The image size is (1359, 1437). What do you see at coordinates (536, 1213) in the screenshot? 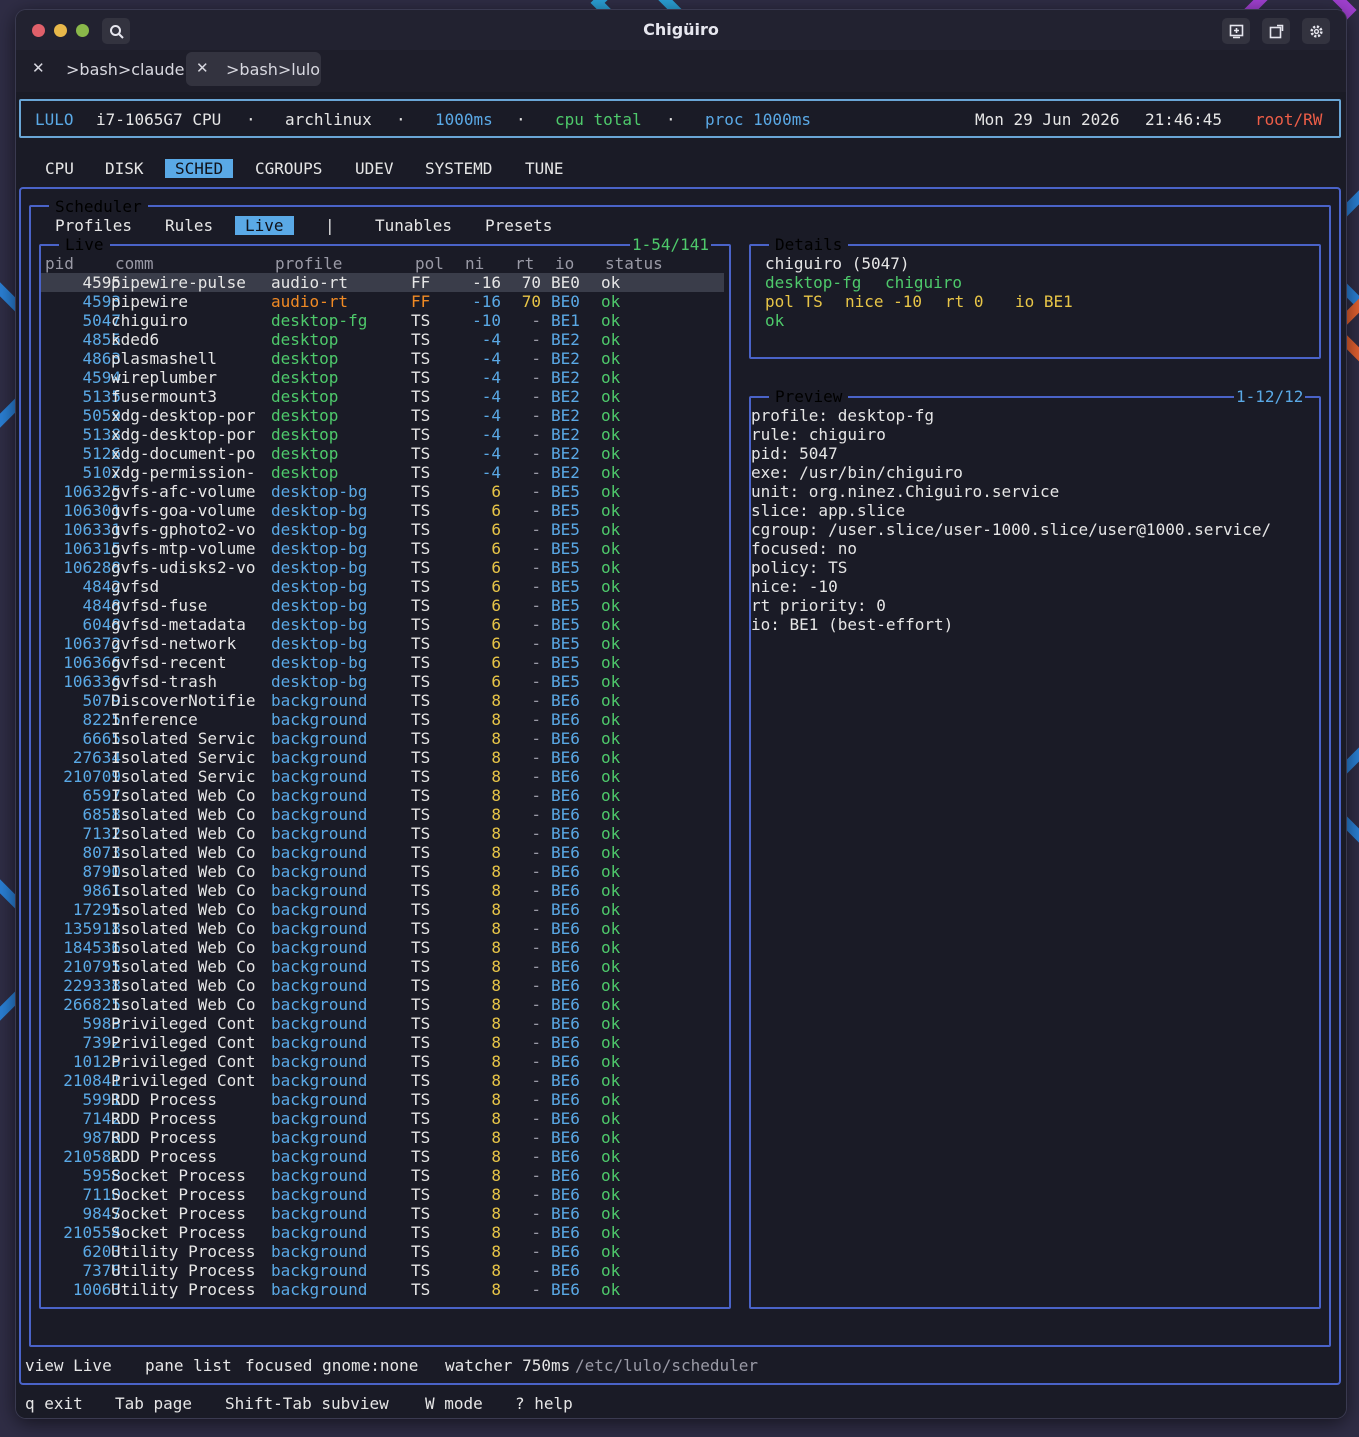
I see `rt-cell: -` at bounding box center [536, 1213].